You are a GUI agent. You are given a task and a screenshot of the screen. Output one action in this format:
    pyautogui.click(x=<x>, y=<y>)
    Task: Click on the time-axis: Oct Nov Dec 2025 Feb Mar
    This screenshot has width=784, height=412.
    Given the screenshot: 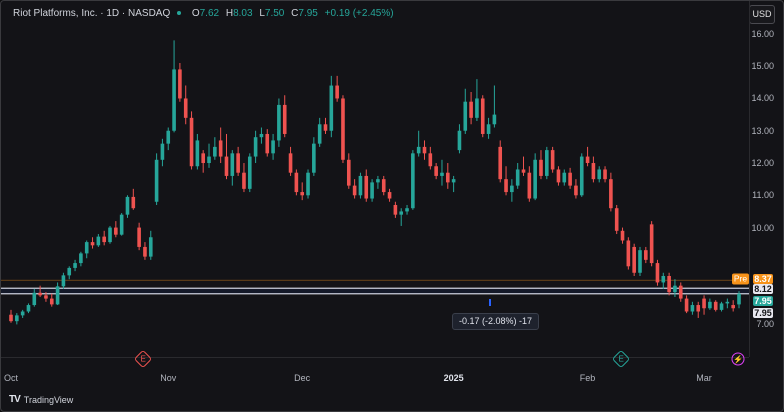 What is the action you would take?
    pyautogui.click(x=375, y=371)
    